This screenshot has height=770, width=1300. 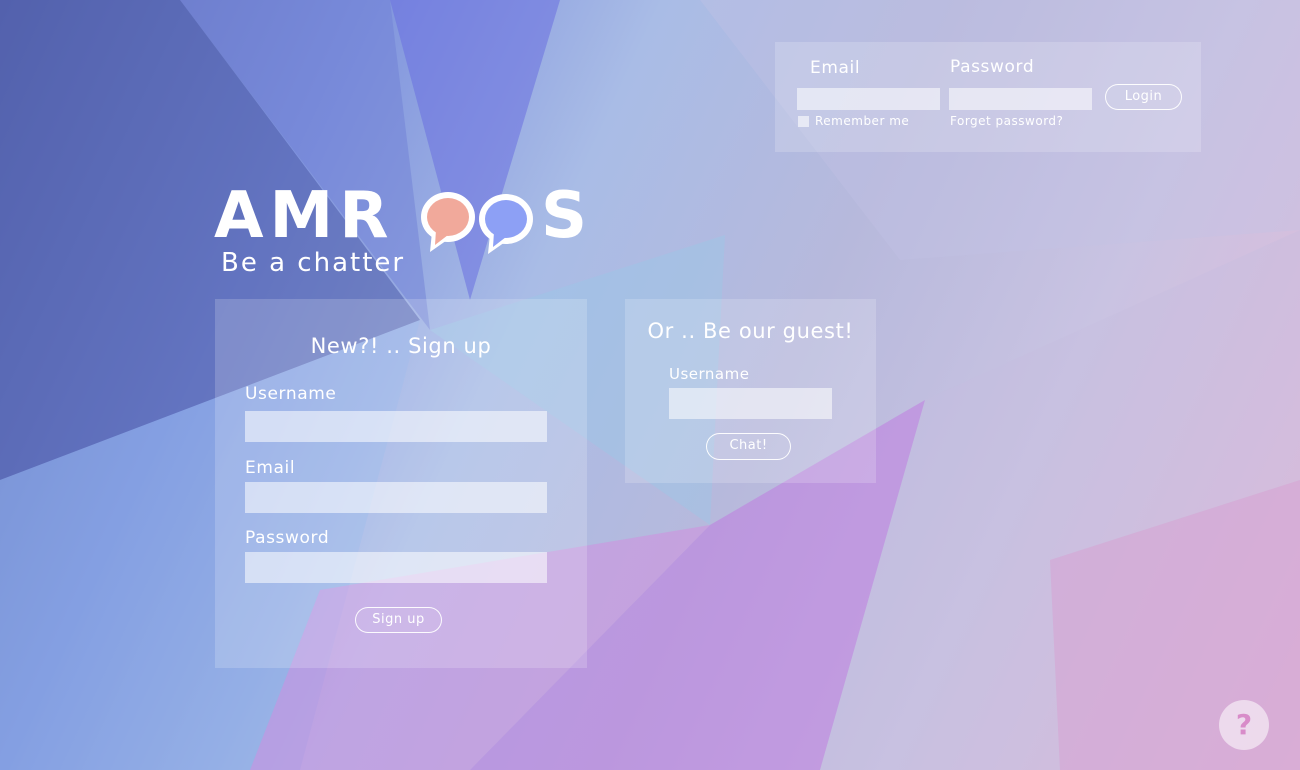 What do you see at coordinates (396, 567) in the screenshot?
I see `signup-password-input` at bounding box center [396, 567].